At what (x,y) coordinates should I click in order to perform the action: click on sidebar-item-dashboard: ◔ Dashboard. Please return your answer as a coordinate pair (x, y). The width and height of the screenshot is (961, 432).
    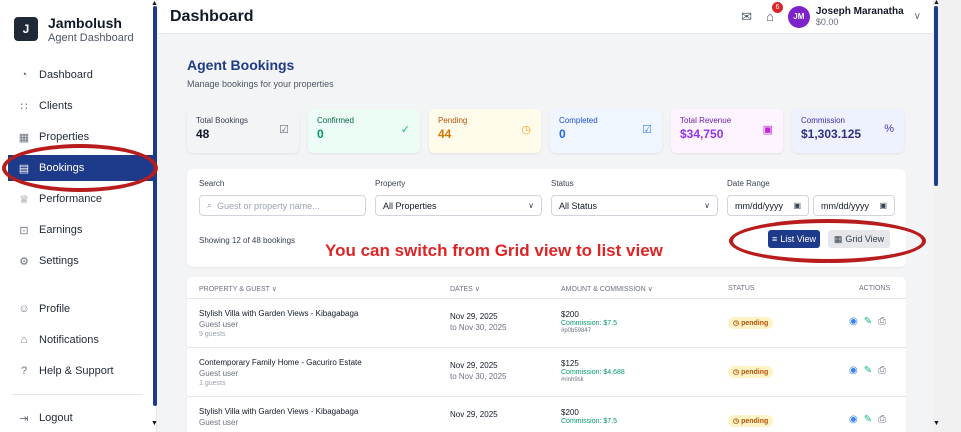
    Looking at the image, I should click on (77, 75).